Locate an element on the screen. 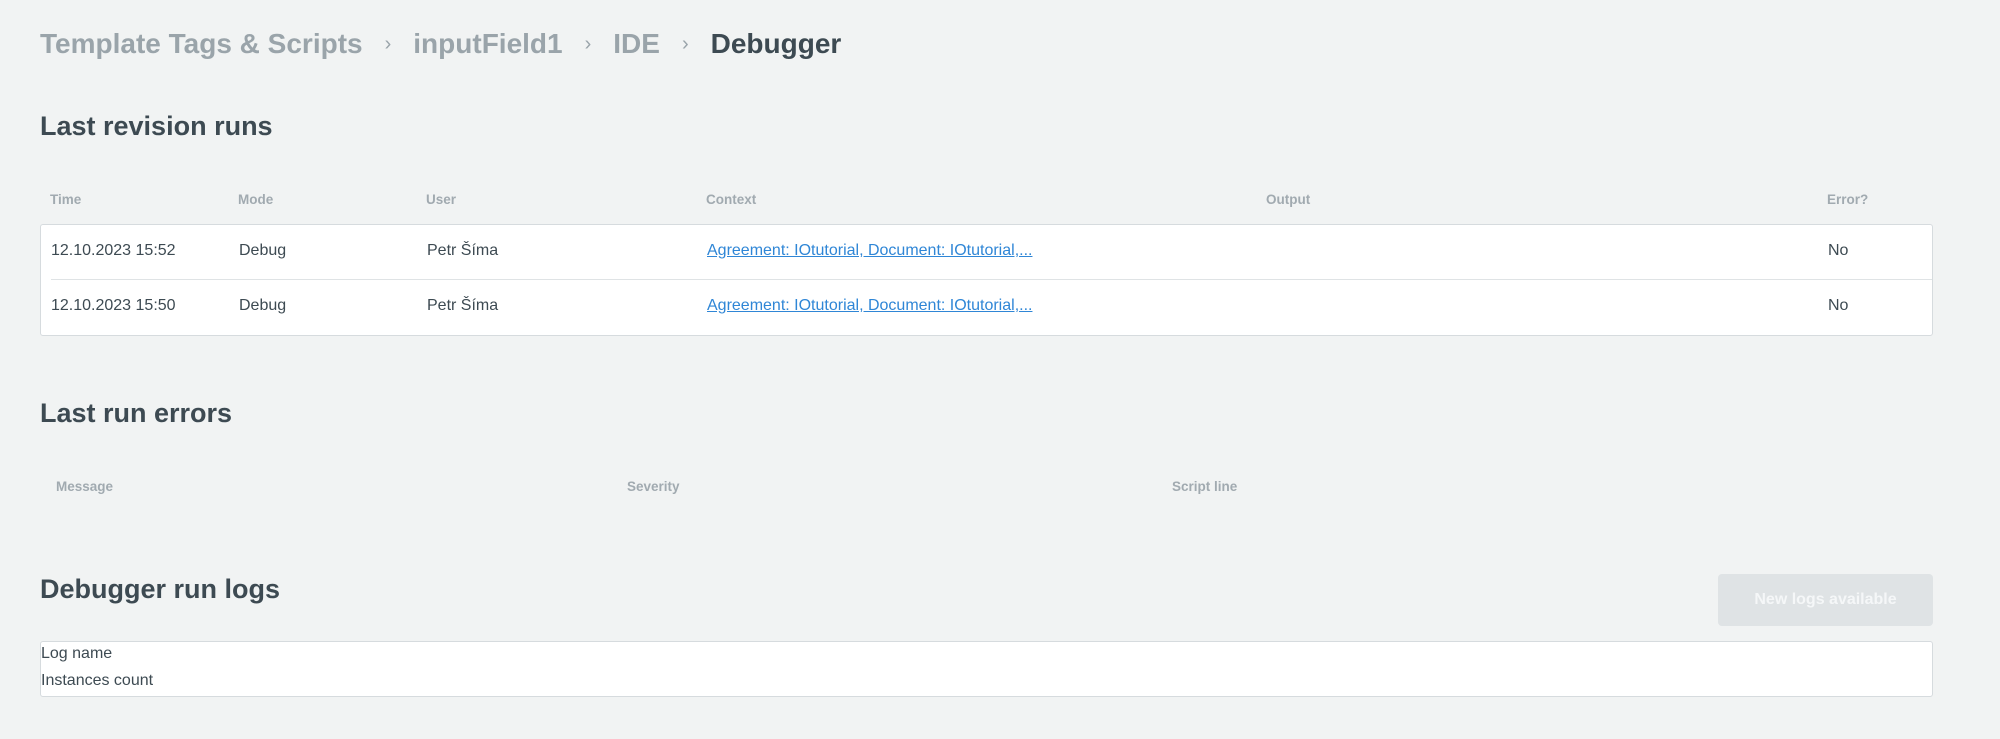  run-errors-header: Message Severity Script line is located at coordinates (986, 489).